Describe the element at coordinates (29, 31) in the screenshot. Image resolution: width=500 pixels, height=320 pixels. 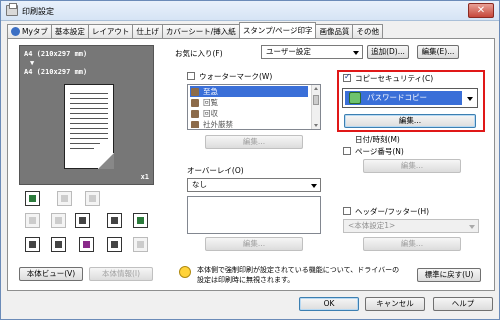
I see `tab-my-tab: Myタブ` at that location.